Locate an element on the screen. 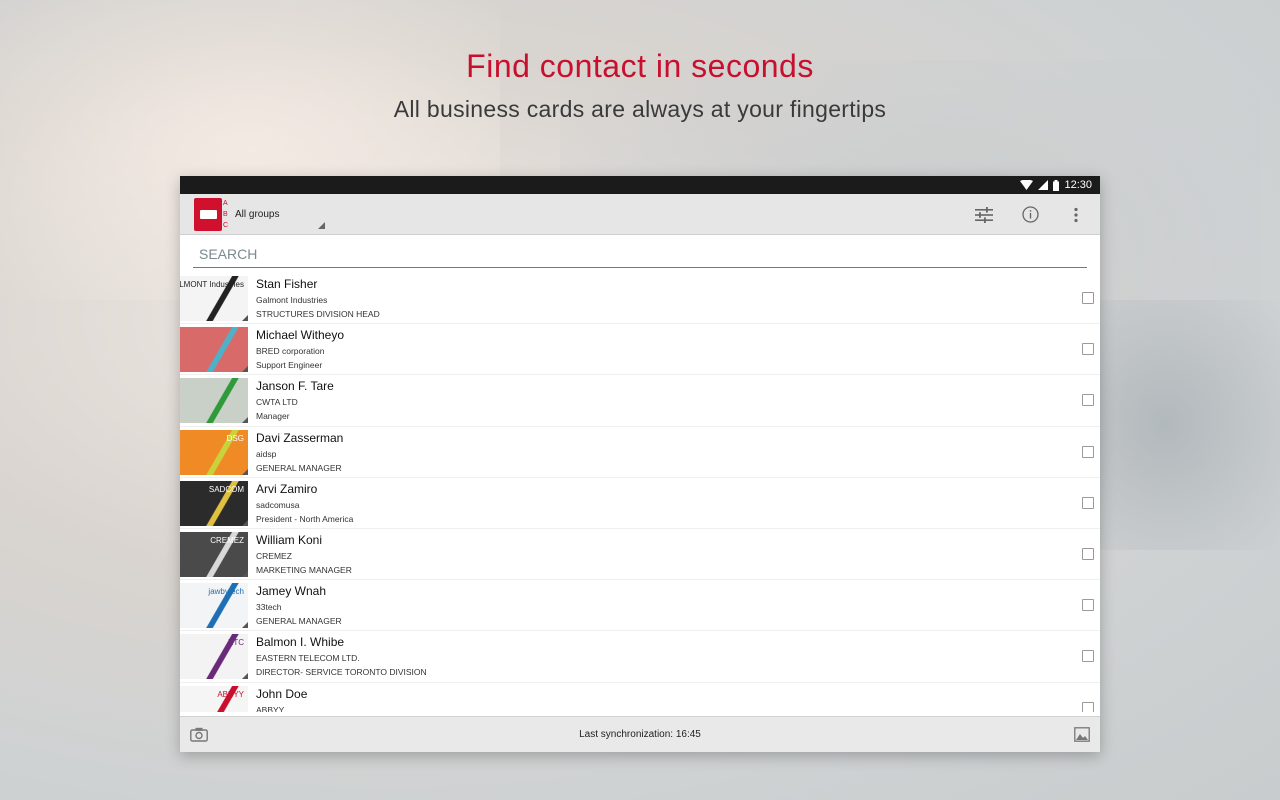  thumbnail-label: ABBYY is located at coordinates (230, 694).